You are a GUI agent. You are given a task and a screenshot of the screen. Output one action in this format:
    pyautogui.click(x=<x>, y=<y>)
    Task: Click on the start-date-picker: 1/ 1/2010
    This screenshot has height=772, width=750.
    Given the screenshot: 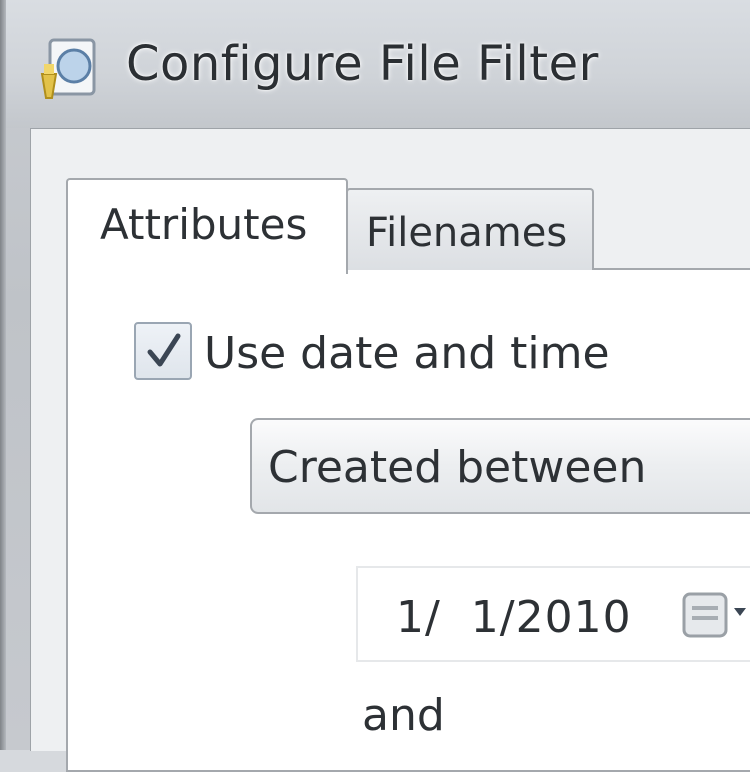 What is the action you would take?
    pyautogui.click(x=553, y=614)
    